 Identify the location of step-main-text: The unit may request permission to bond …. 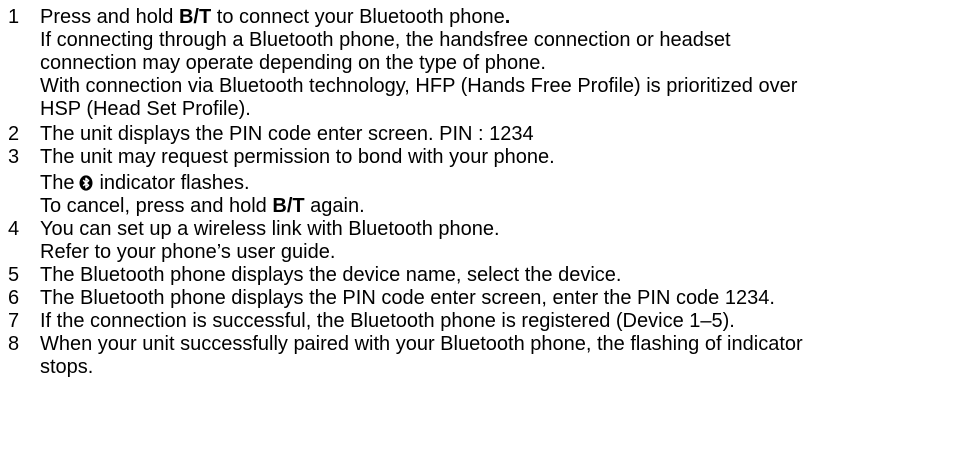
(297, 157).